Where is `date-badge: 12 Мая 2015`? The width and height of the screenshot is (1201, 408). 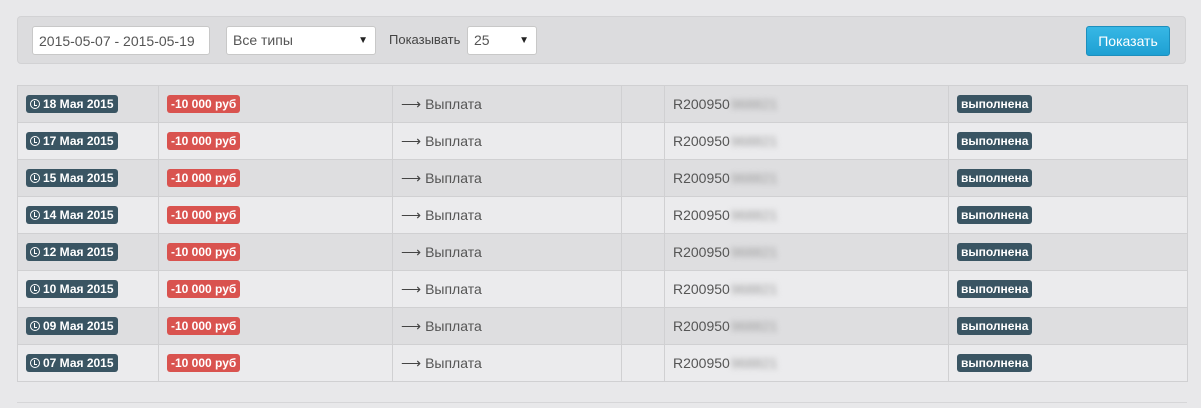
date-badge: 12 Мая 2015 is located at coordinates (72, 252).